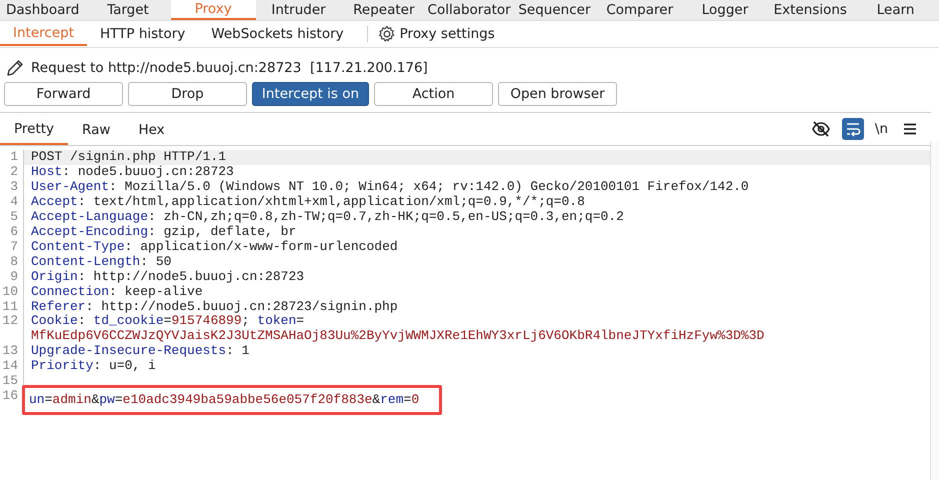 Image resolution: width=939 pixels, height=480 pixels. What do you see at coordinates (14, 202) in the screenshot?
I see `line-number: 4` at bounding box center [14, 202].